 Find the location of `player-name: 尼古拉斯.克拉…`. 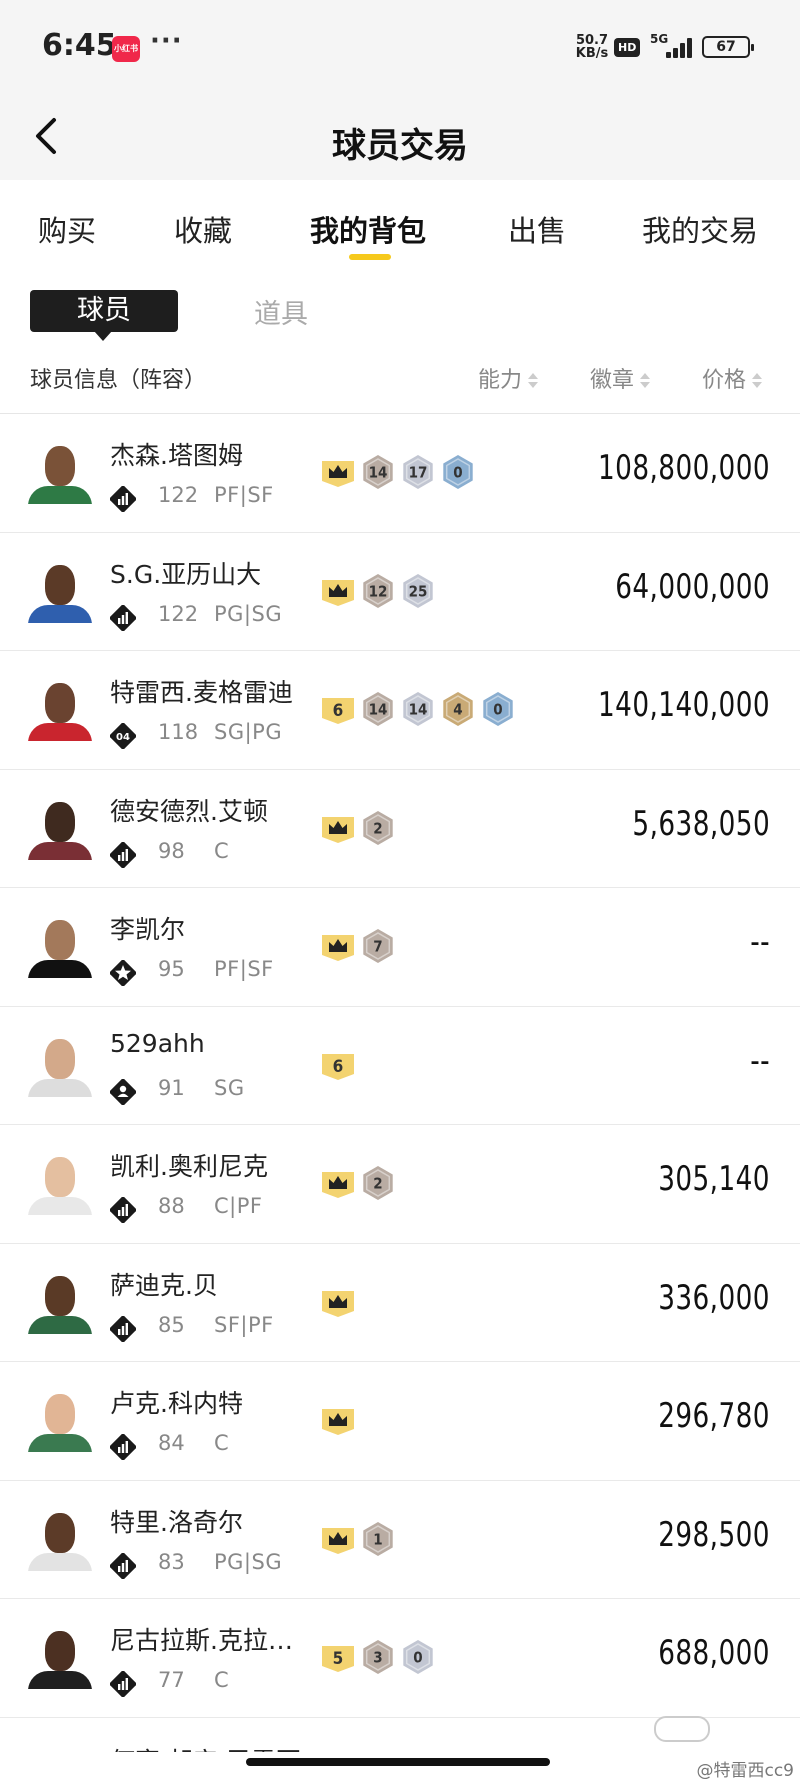

player-name: 尼古拉斯.克拉… is located at coordinates (201, 1640).